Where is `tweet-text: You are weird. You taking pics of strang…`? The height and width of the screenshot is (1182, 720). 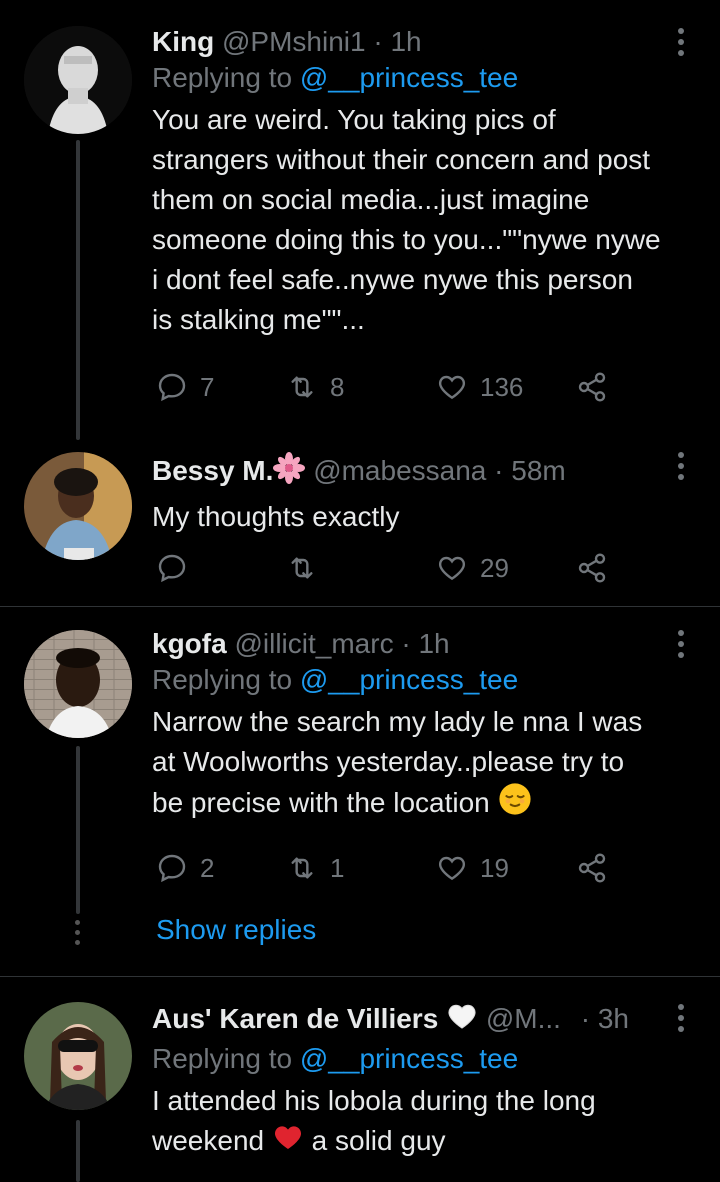 tweet-text: You are weird. You taking pics of strang… is located at coordinates (406, 219).